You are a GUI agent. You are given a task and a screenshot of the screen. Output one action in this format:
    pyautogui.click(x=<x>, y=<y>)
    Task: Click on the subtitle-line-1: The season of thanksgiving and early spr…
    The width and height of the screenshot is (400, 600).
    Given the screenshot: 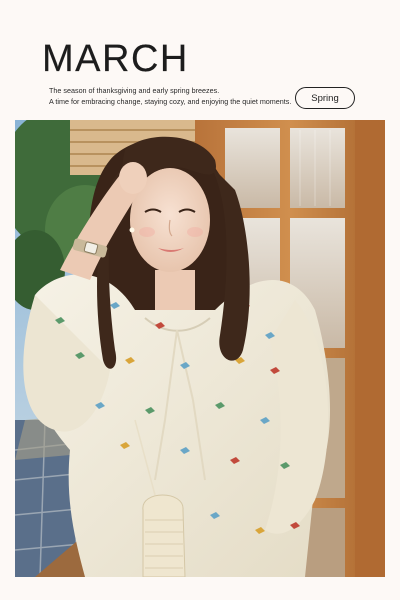 What is the action you would take?
    pyautogui.click(x=134, y=90)
    